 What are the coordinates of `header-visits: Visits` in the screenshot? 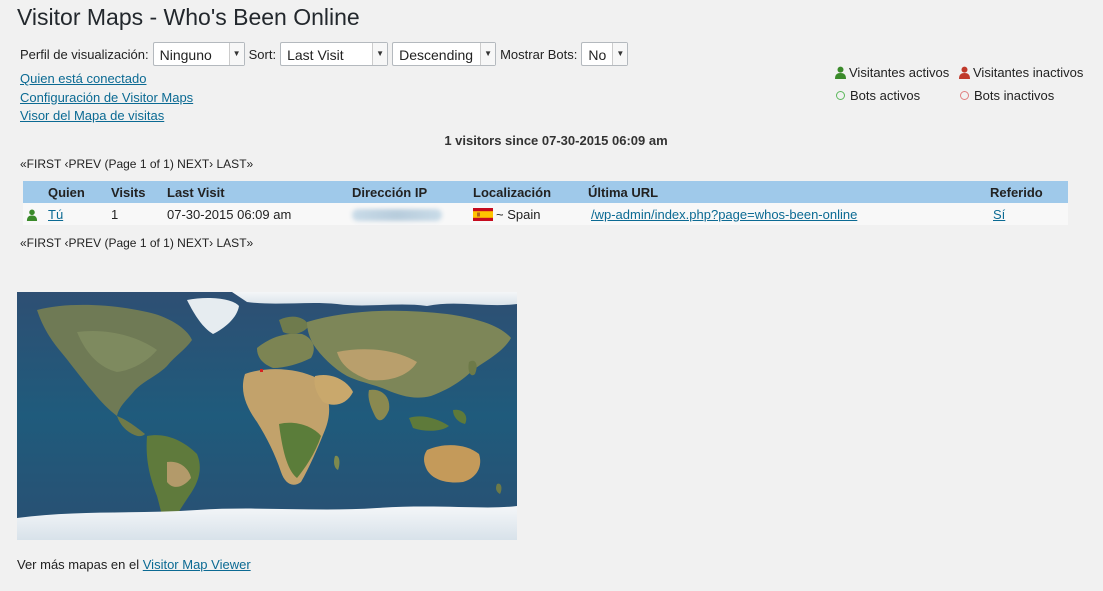 It's located at (139, 192).